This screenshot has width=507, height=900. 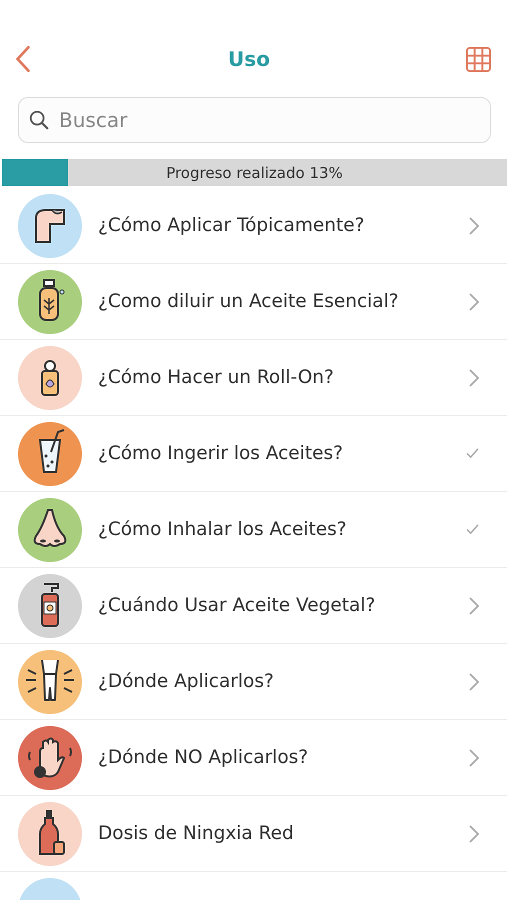 I want to click on list-item: ¿Dónde NO Aplicarlos?, so click(x=253, y=758).